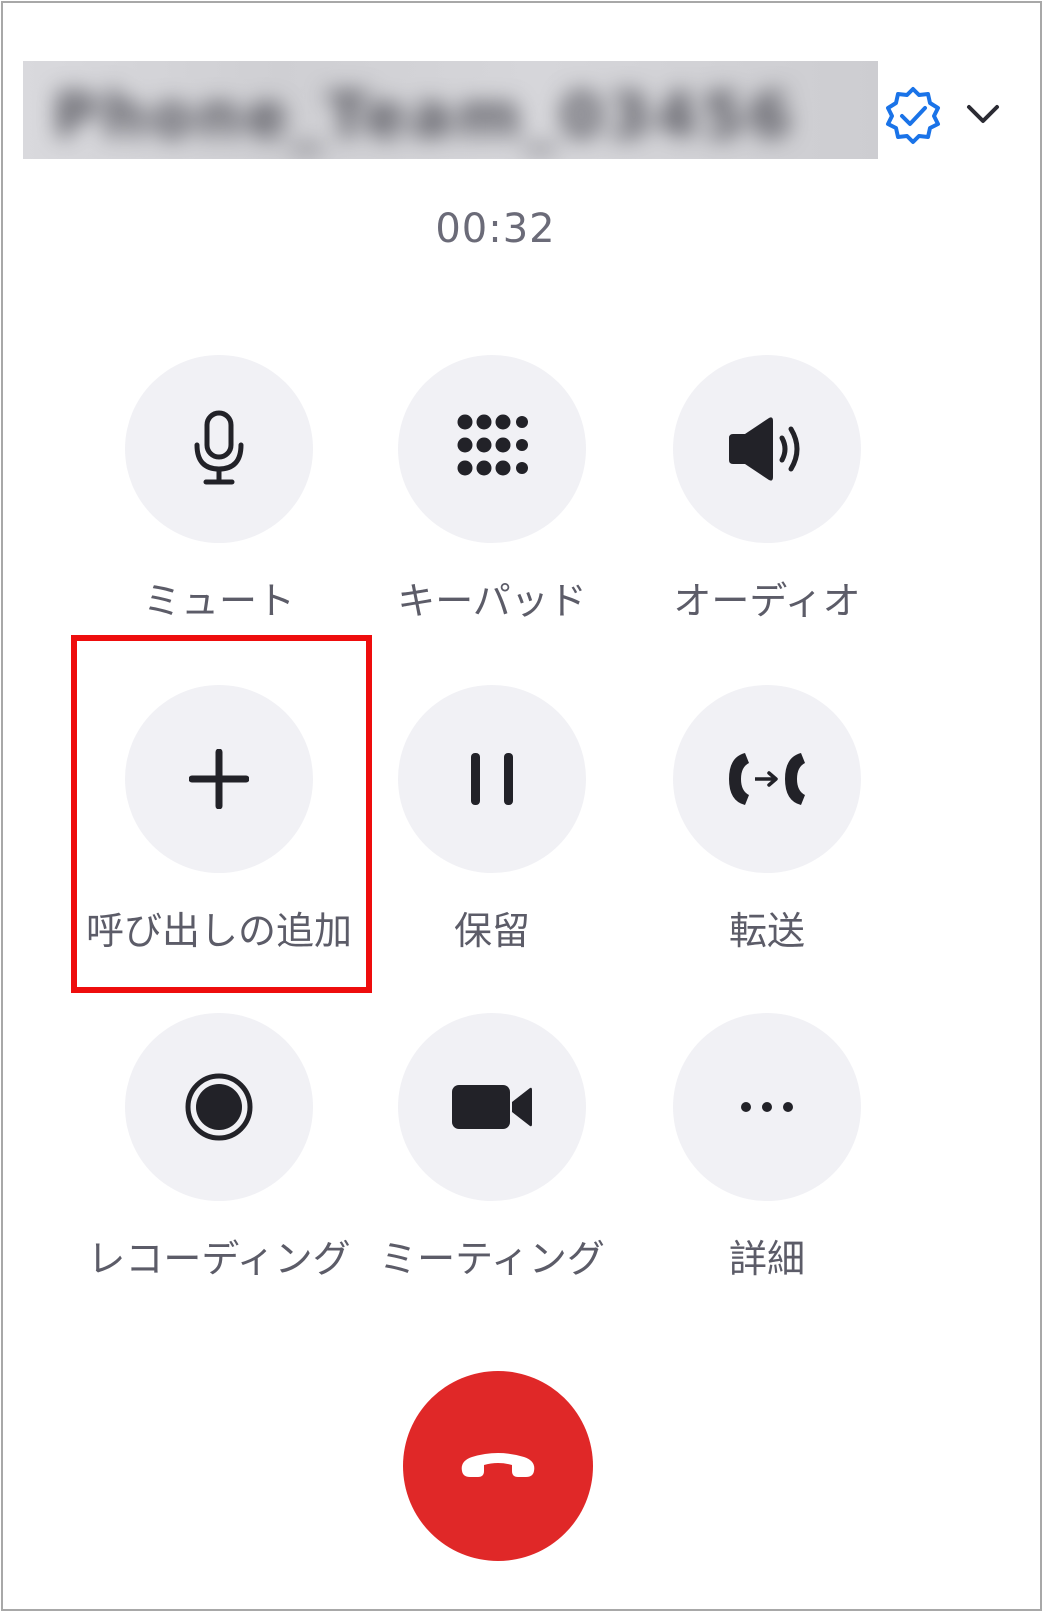  I want to click on transfer-label: 転送, so click(766, 931).